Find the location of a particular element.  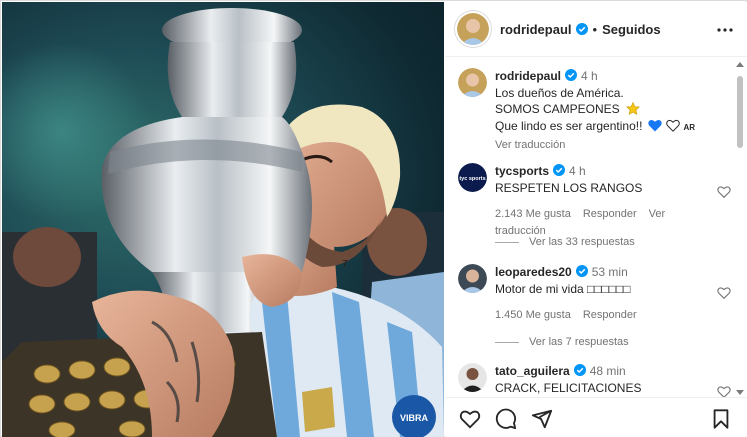

comment-likes: 2.143 Me gusta is located at coordinates (533, 214).